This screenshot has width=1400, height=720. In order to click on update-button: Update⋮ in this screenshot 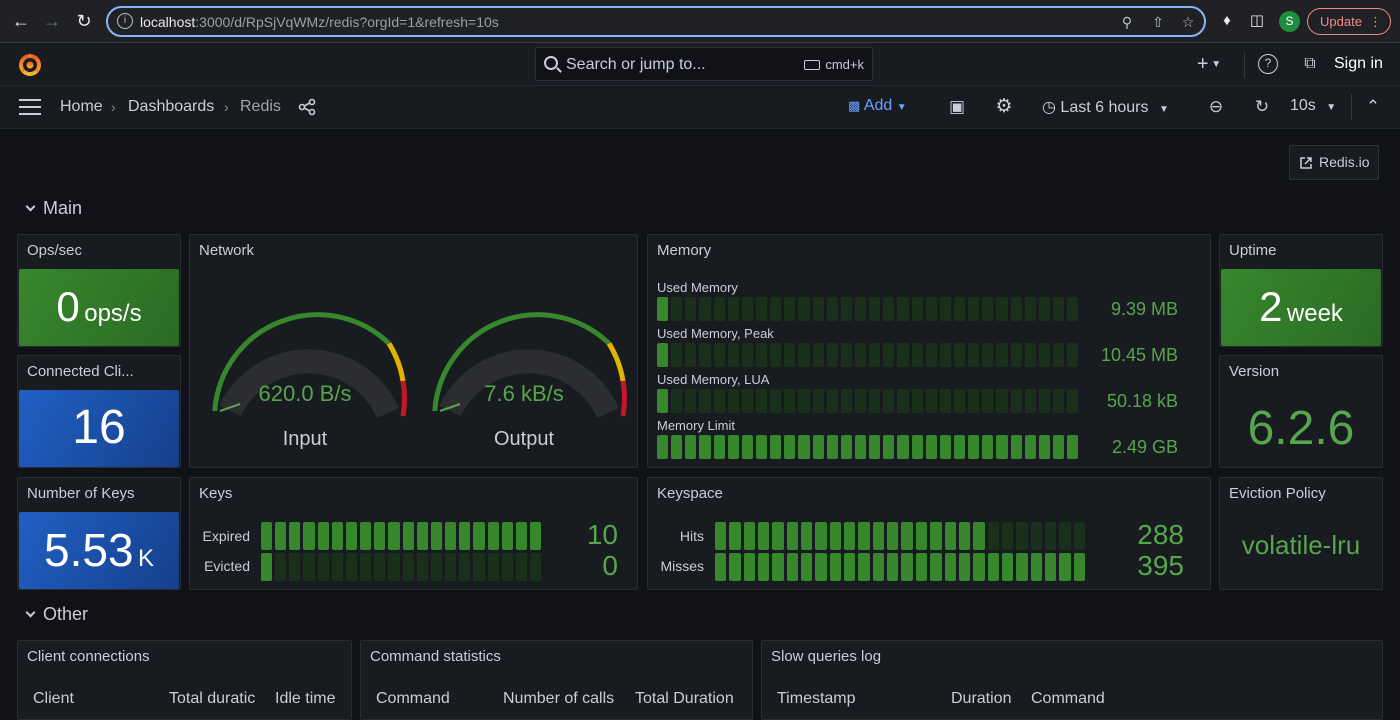, I will do `click(1349, 21)`.